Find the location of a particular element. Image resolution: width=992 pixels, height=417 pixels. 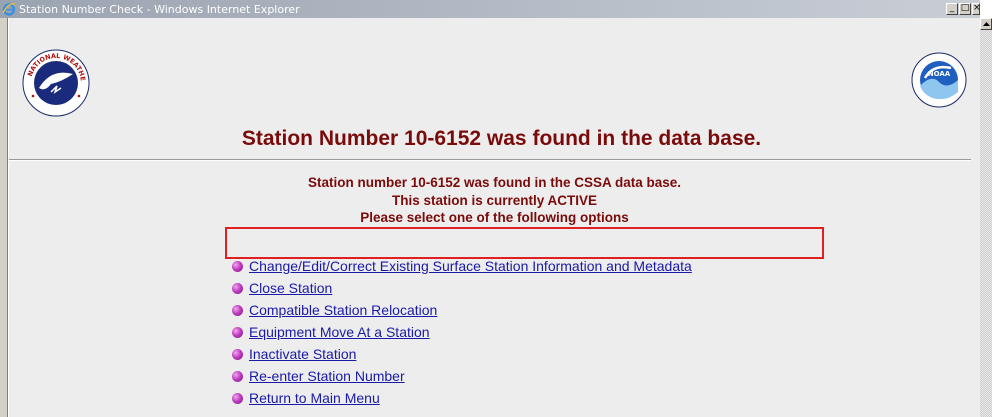

re-enter-station-number-link: Re-enter Station Number is located at coordinates (327, 376).